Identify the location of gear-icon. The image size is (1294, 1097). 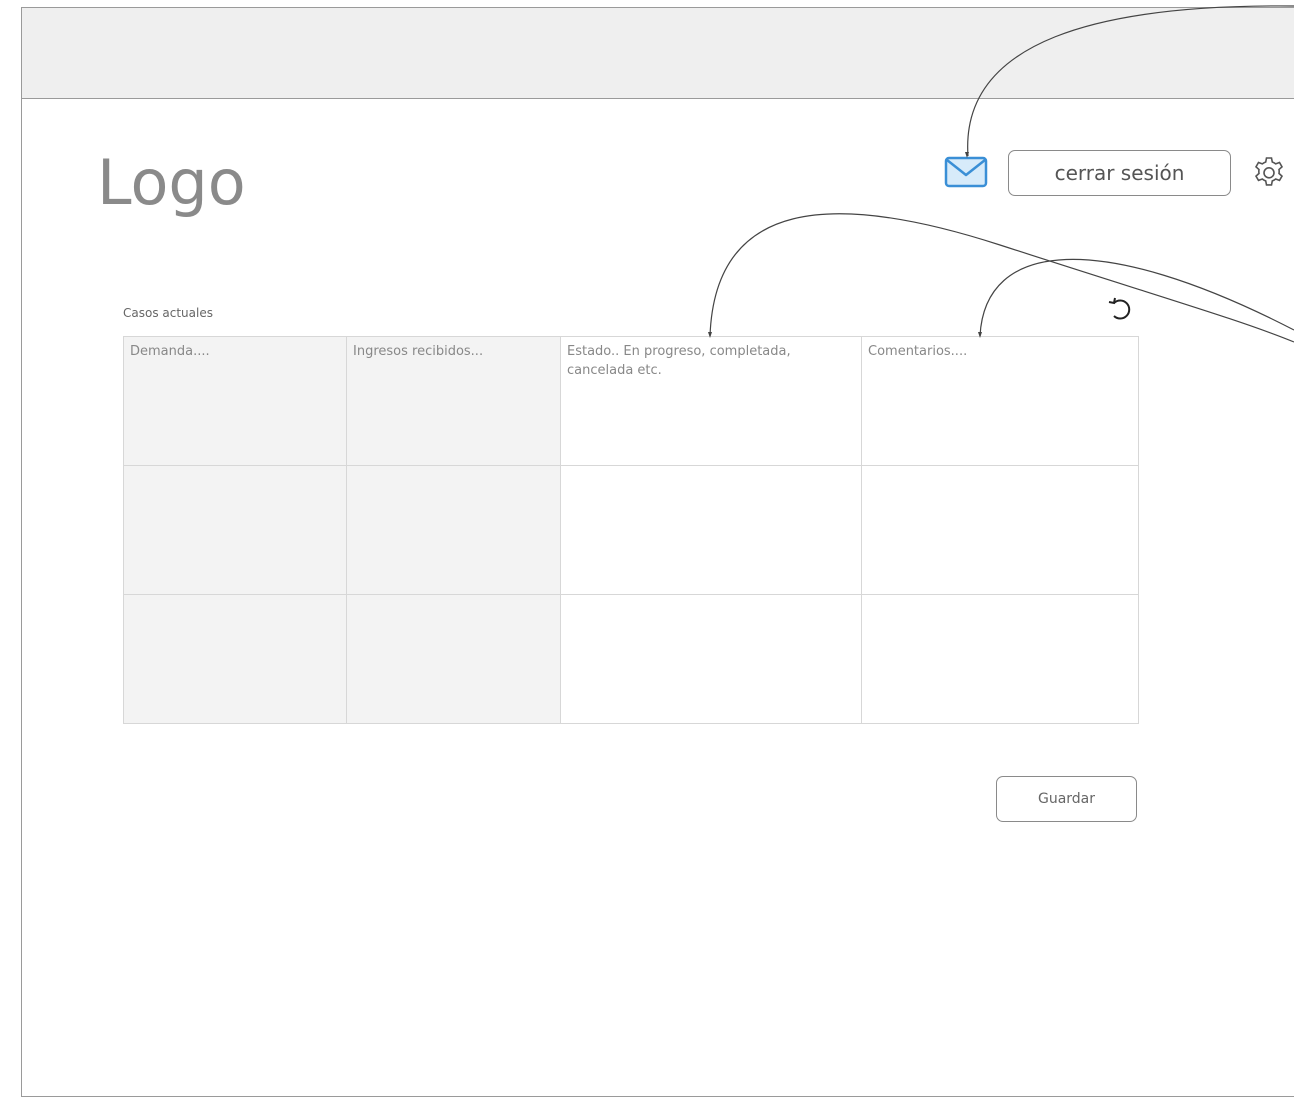
(1269, 173).